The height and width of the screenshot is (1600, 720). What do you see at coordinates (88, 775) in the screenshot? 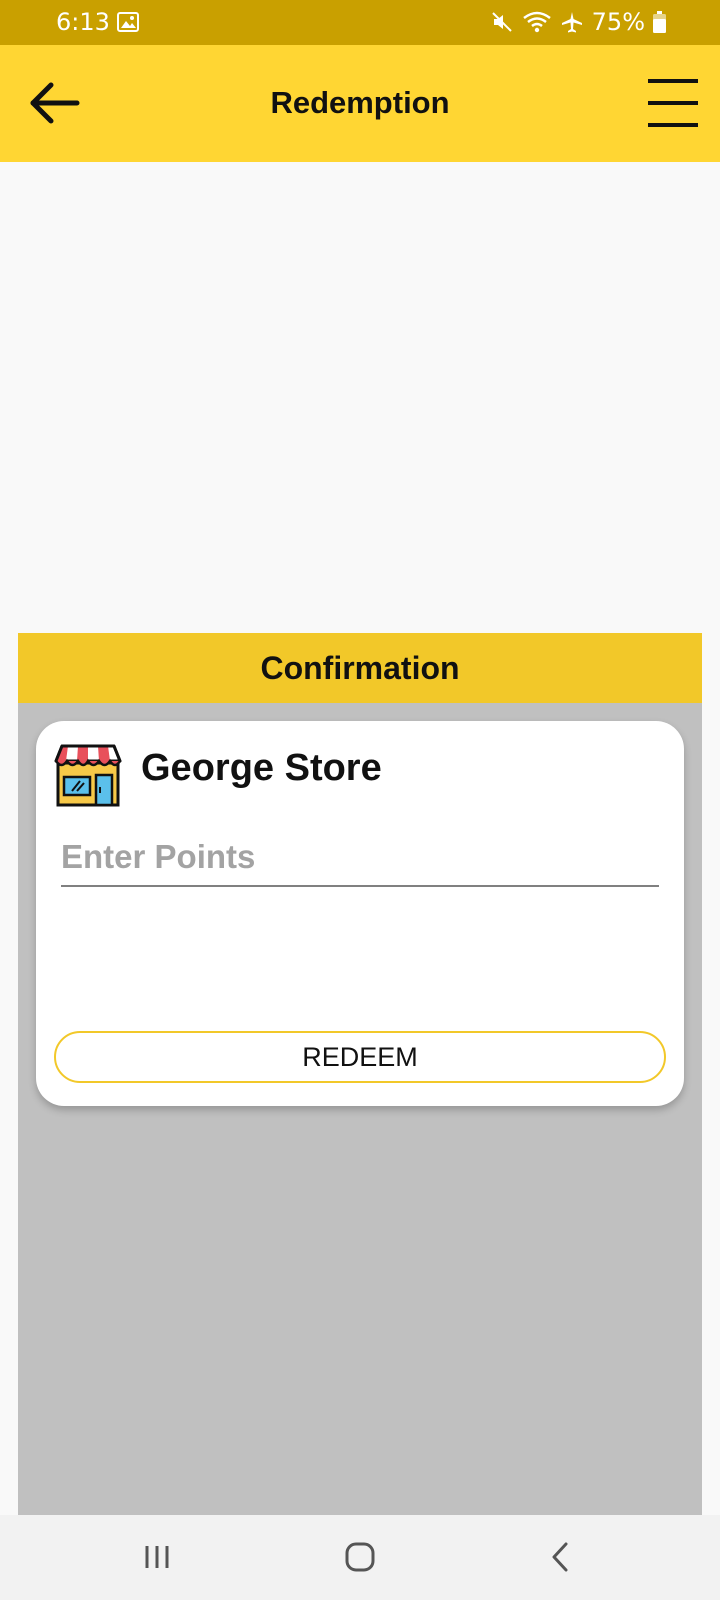
I see `store-icon` at bounding box center [88, 775].